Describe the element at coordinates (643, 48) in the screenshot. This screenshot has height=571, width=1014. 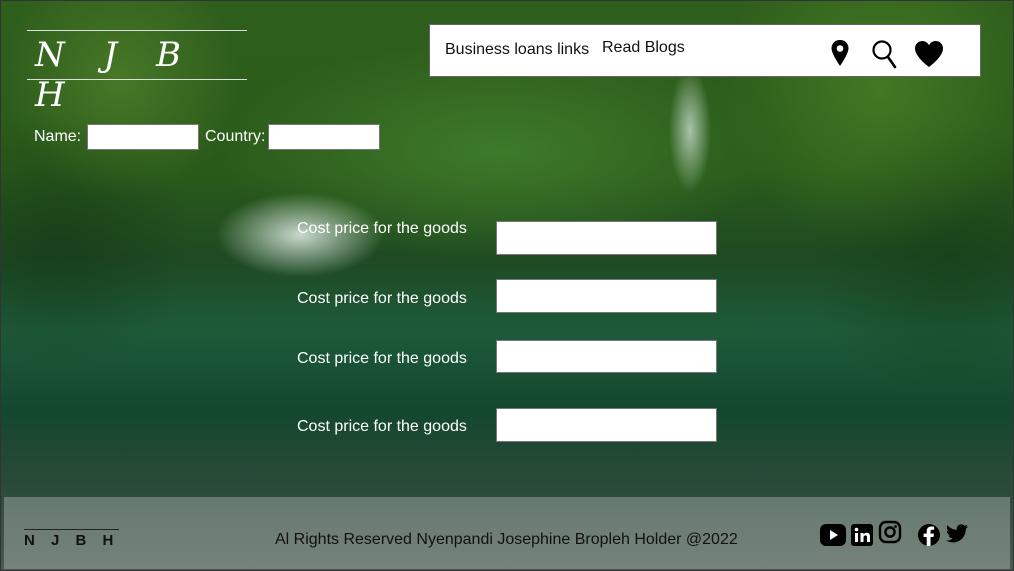
I see `nav-link-read-blogs: Read Blogs` at that location.